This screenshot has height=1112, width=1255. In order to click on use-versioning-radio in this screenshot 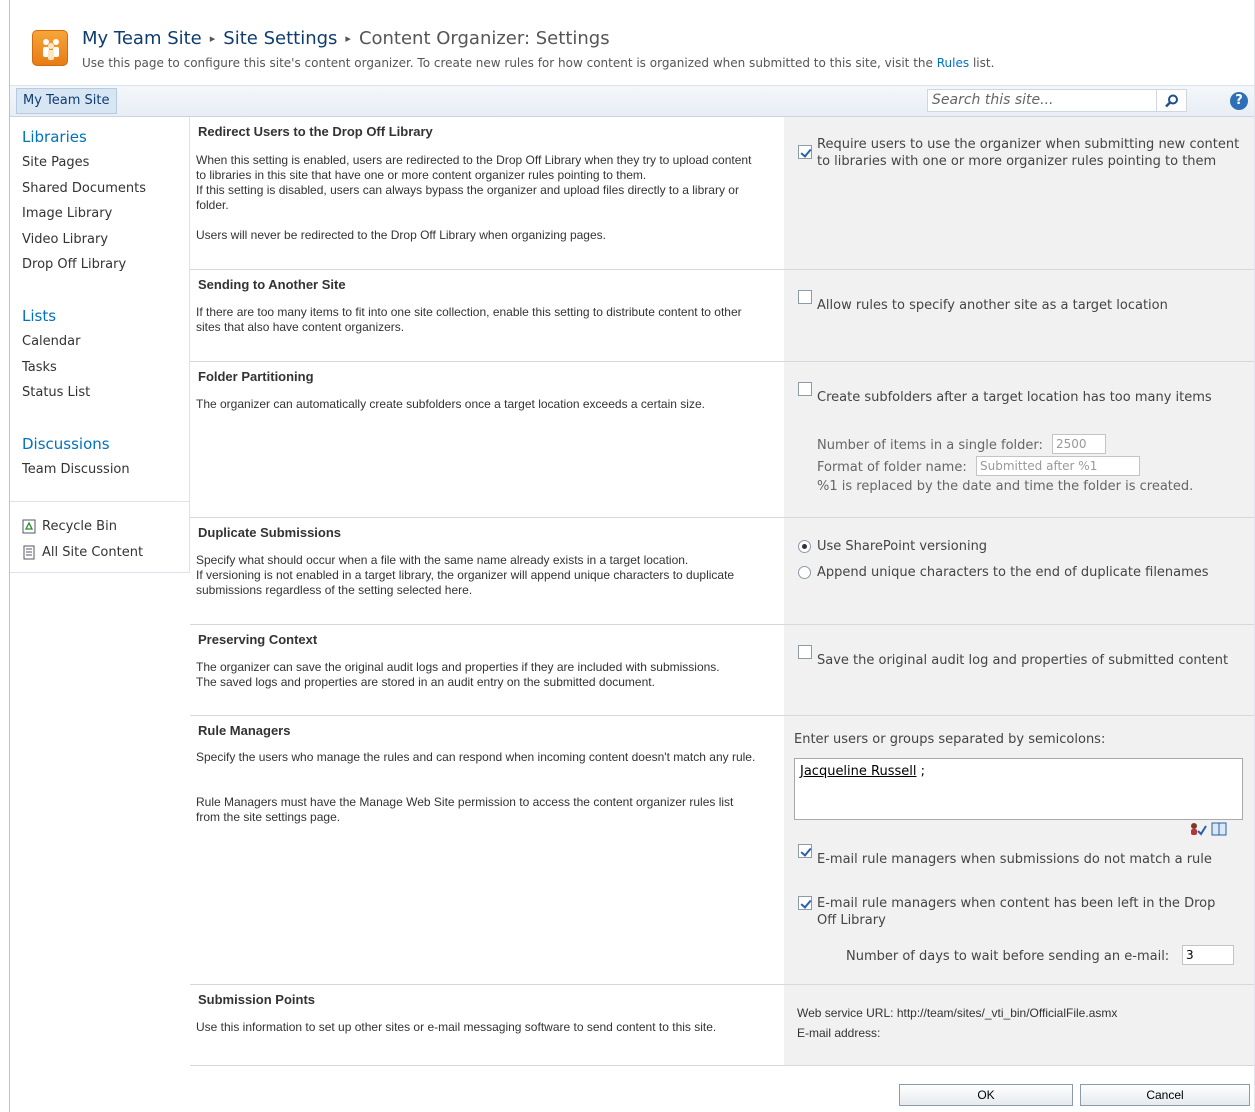, I will do `click(804, 546)`.